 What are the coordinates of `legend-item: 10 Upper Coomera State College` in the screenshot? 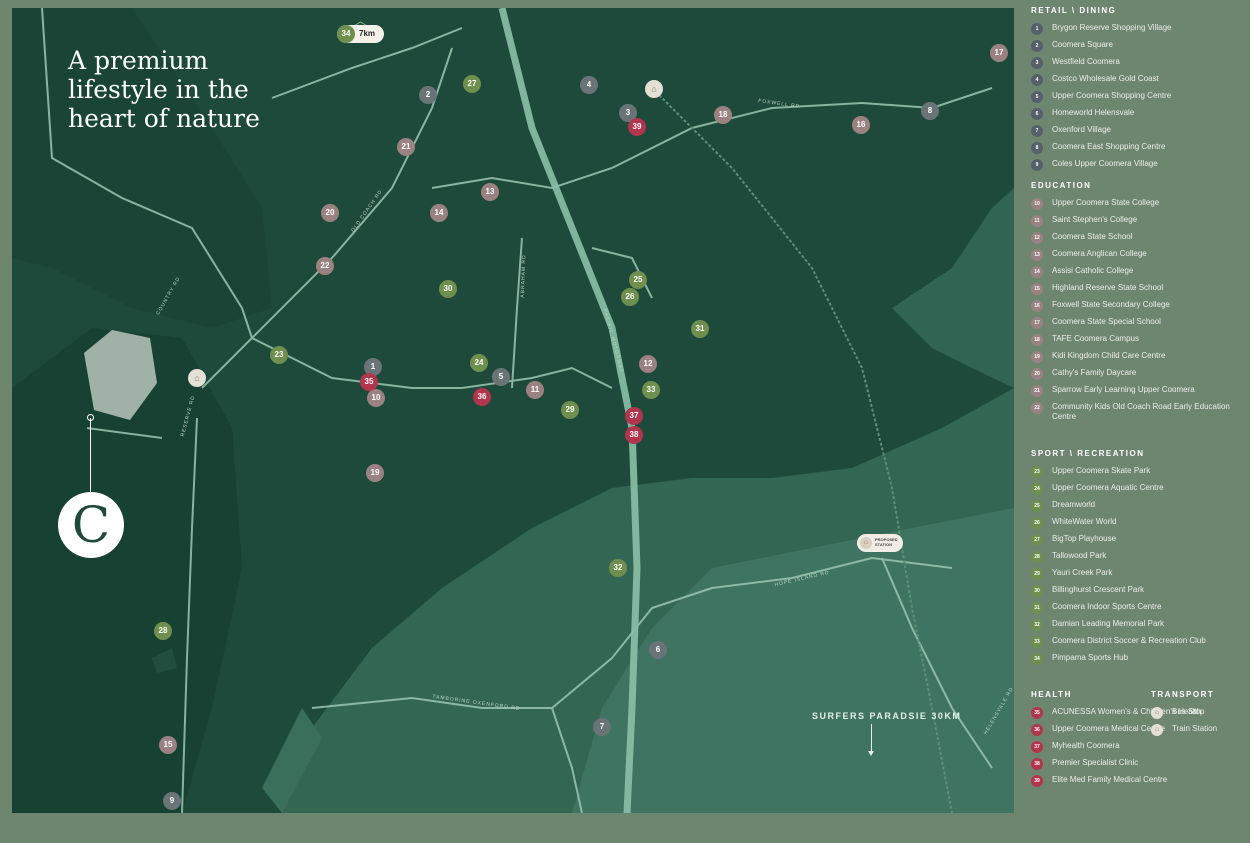 It's located at (1136, 206).